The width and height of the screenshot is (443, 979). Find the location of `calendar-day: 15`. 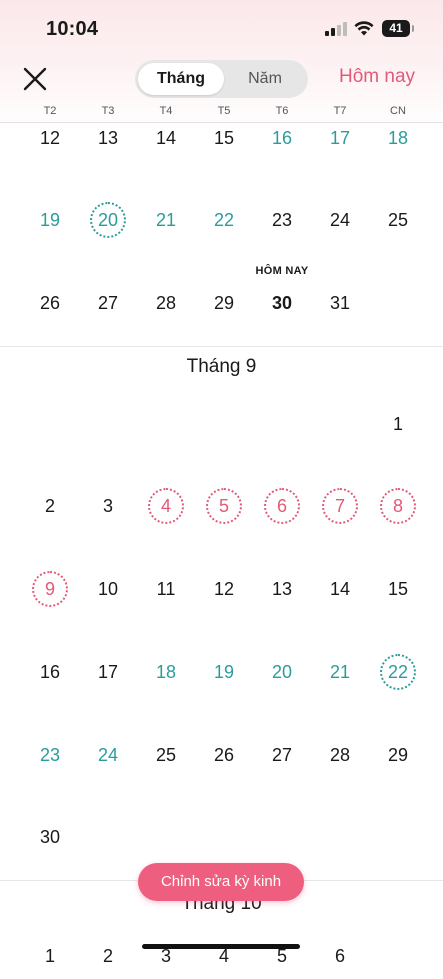

calendar-day: 15 is located at coordinates (398, 589).